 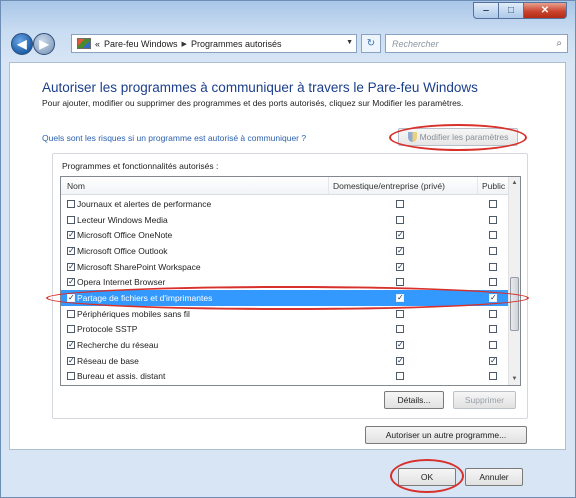 What do you see at coordinates (476, 43) in the screenshot?
I see `search-input: Rechercher ⌕` at bounding box center [476, 43].